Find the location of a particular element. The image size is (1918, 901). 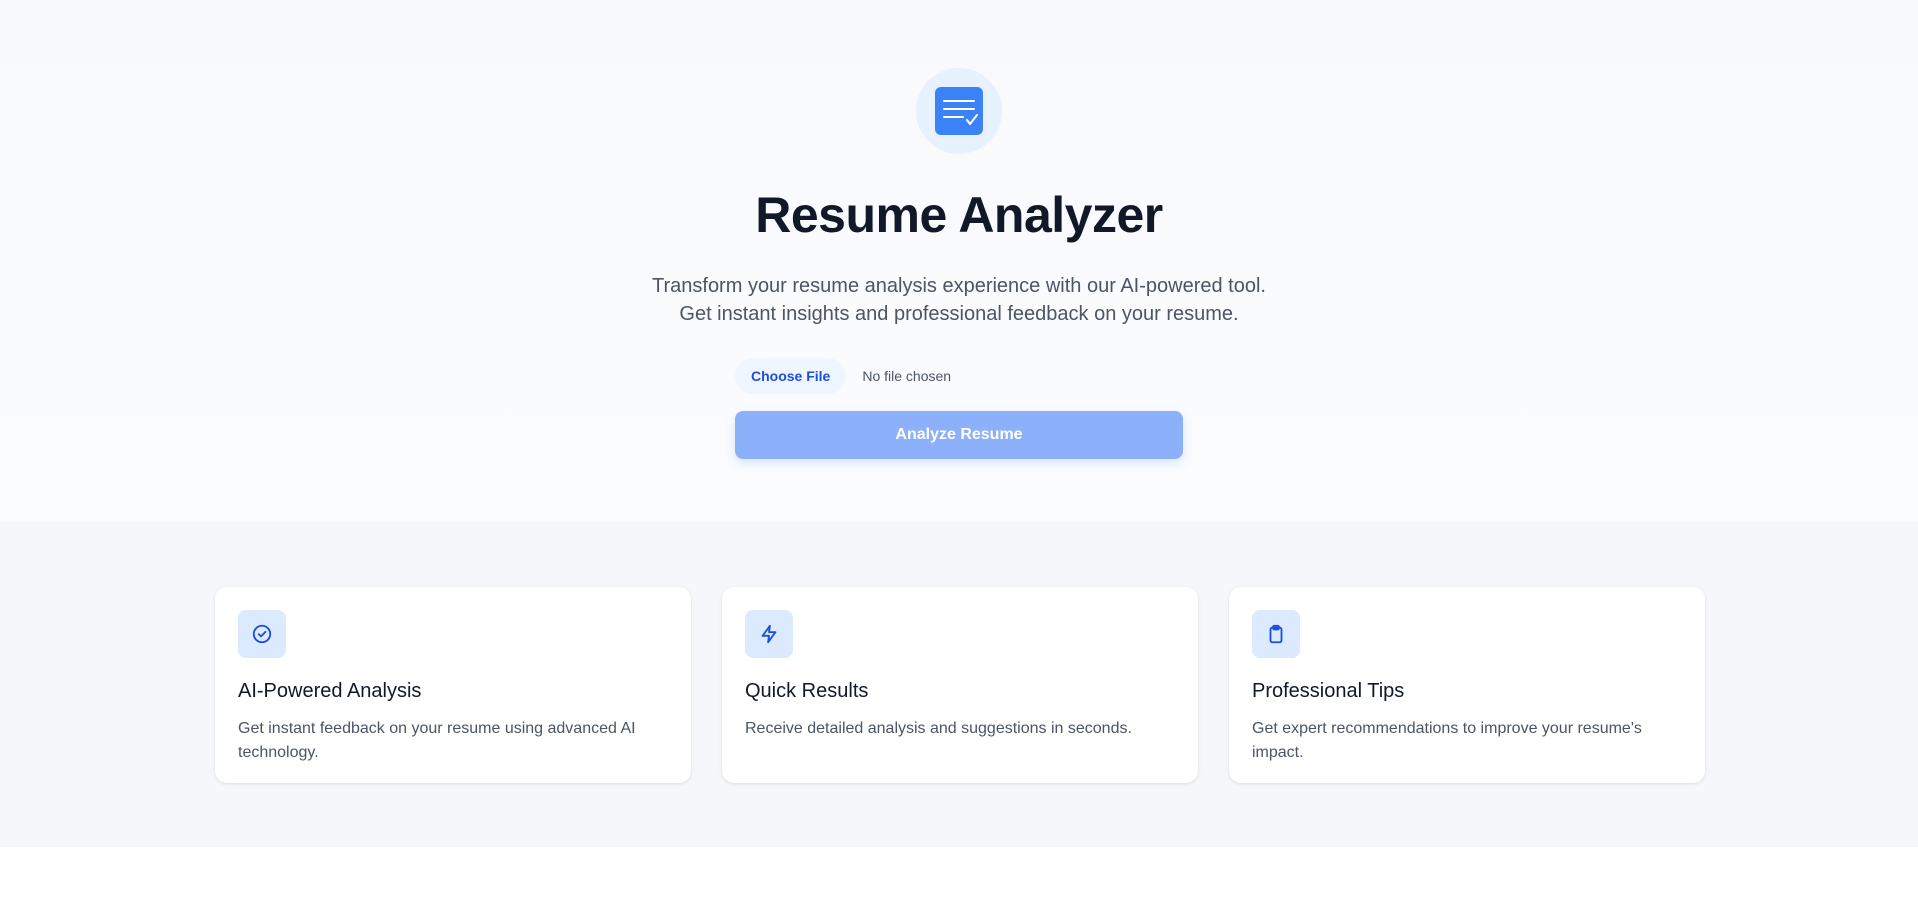

file-input: Choose File No file chosen is located at coordinates (843, 376).